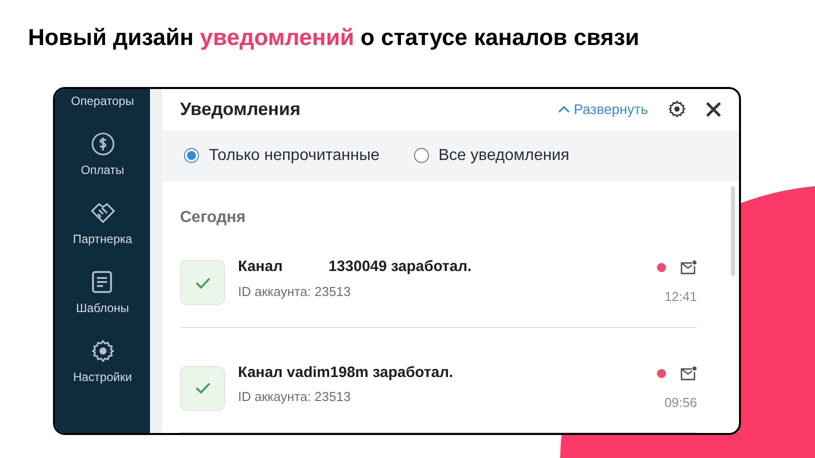 This screenshot has width=815, height=458. Describe the element at coordinates (102, 170) in the screenshot. I see `sidebar-item: Оплаты` at that location.